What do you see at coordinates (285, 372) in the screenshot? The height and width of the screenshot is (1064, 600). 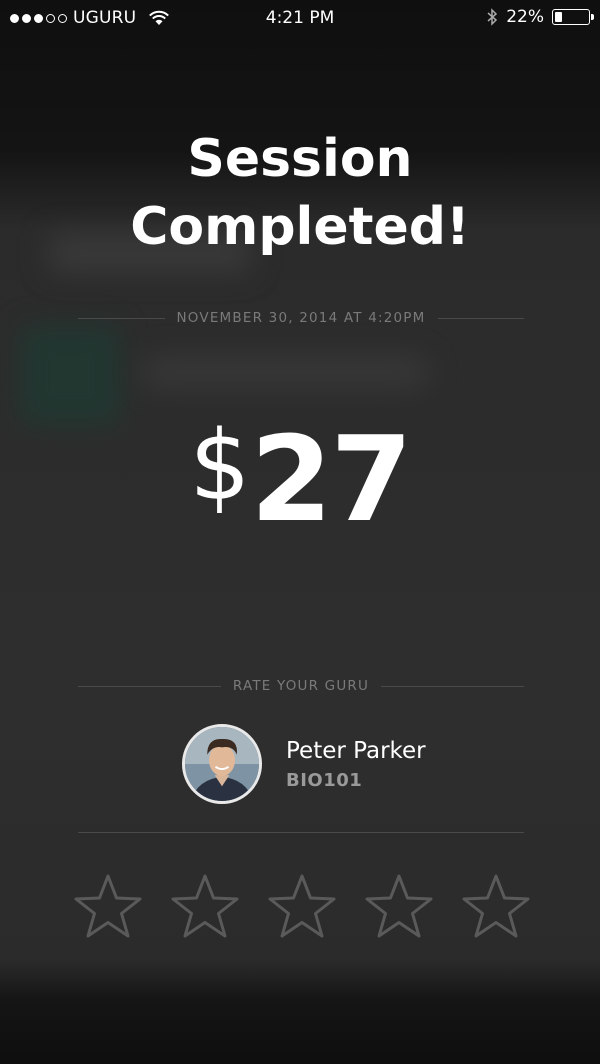 I see `blurred-background-text` at bounding box center [285, 372].